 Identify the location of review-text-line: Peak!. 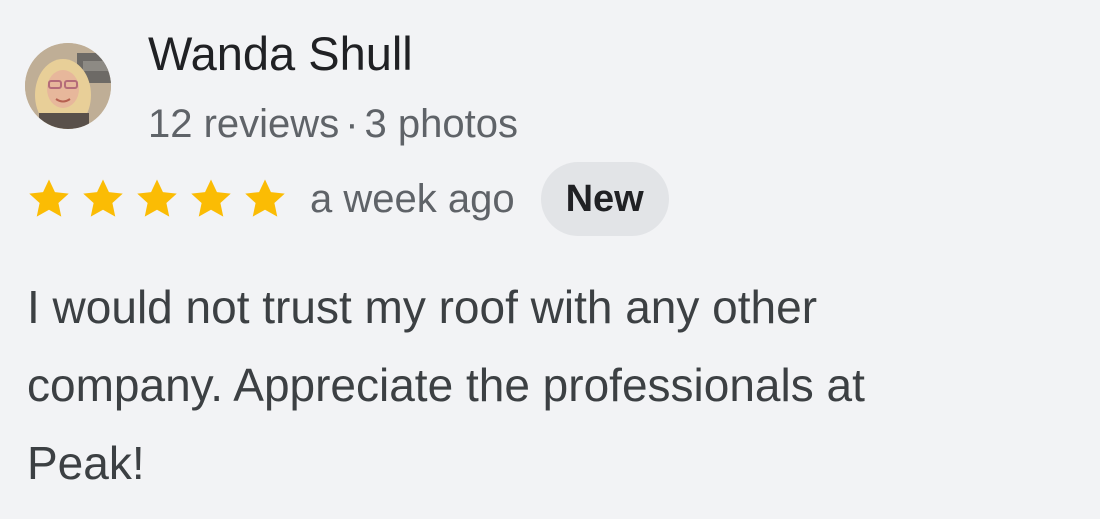
(86, 463).